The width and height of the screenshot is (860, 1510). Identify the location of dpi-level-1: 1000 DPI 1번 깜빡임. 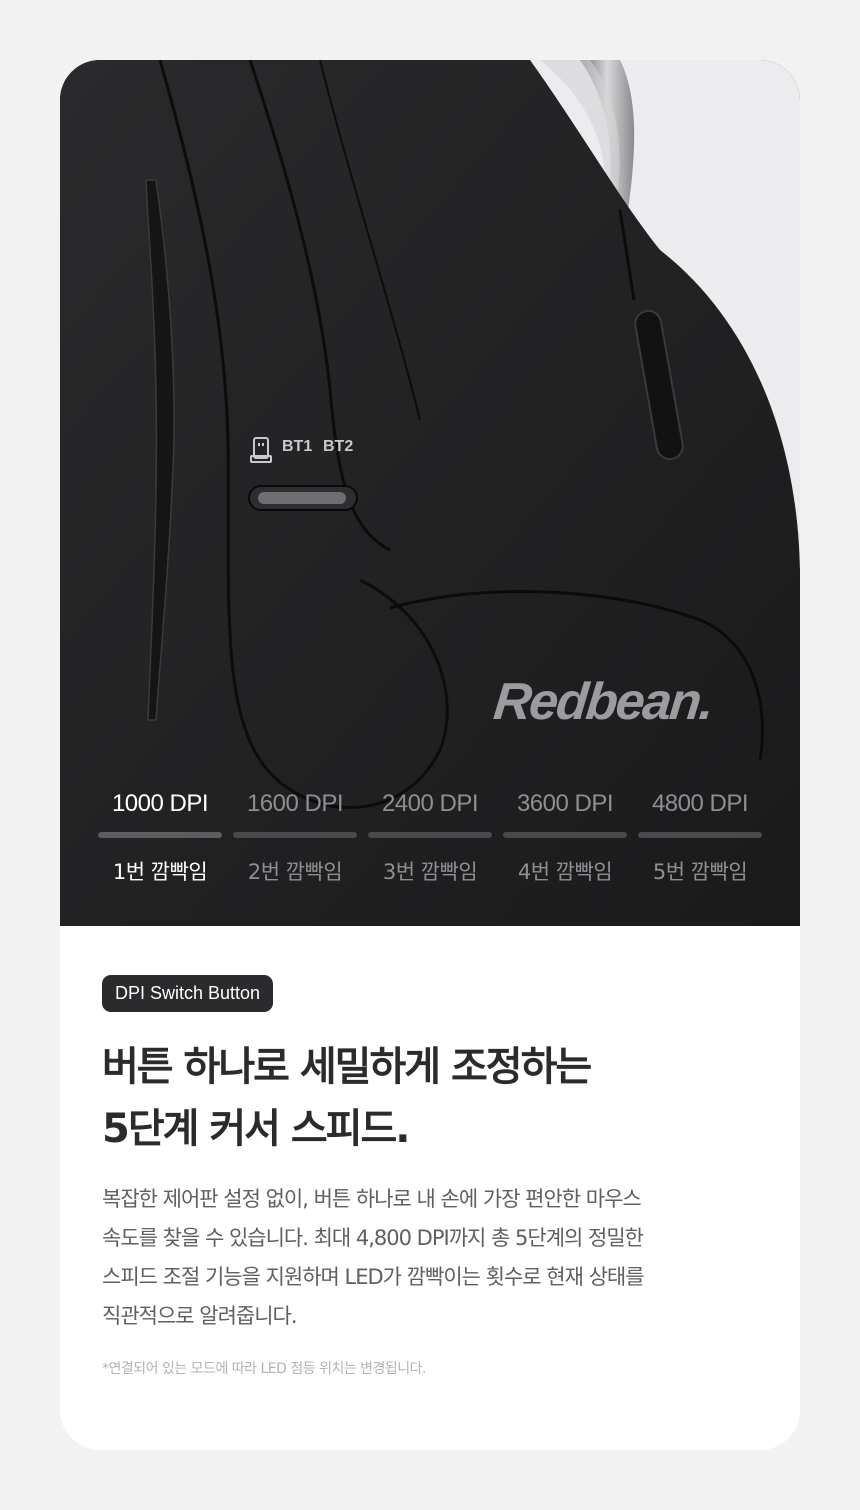
(160, 838).